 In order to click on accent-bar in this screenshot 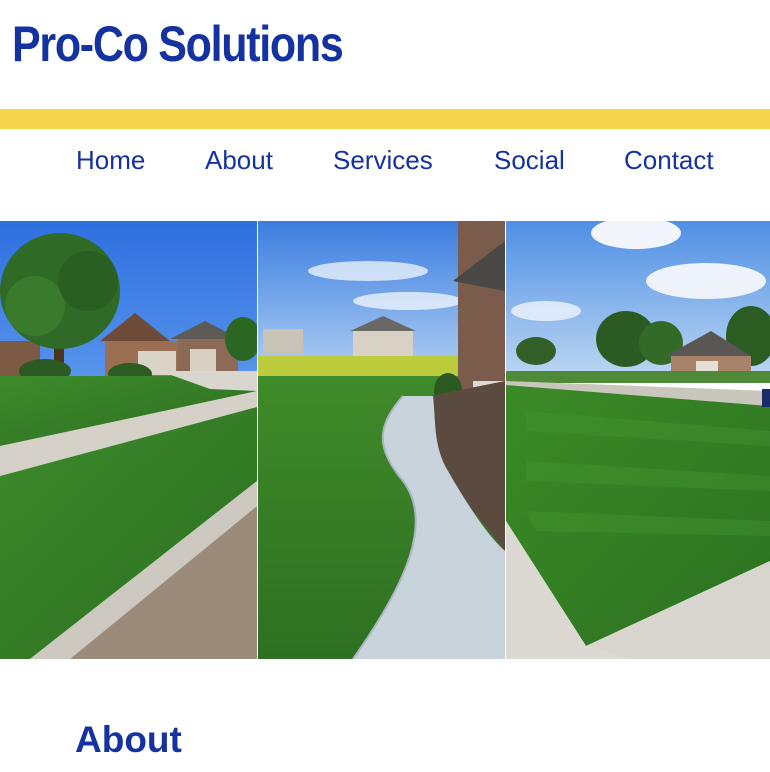, I will do `click(385, 119)`.